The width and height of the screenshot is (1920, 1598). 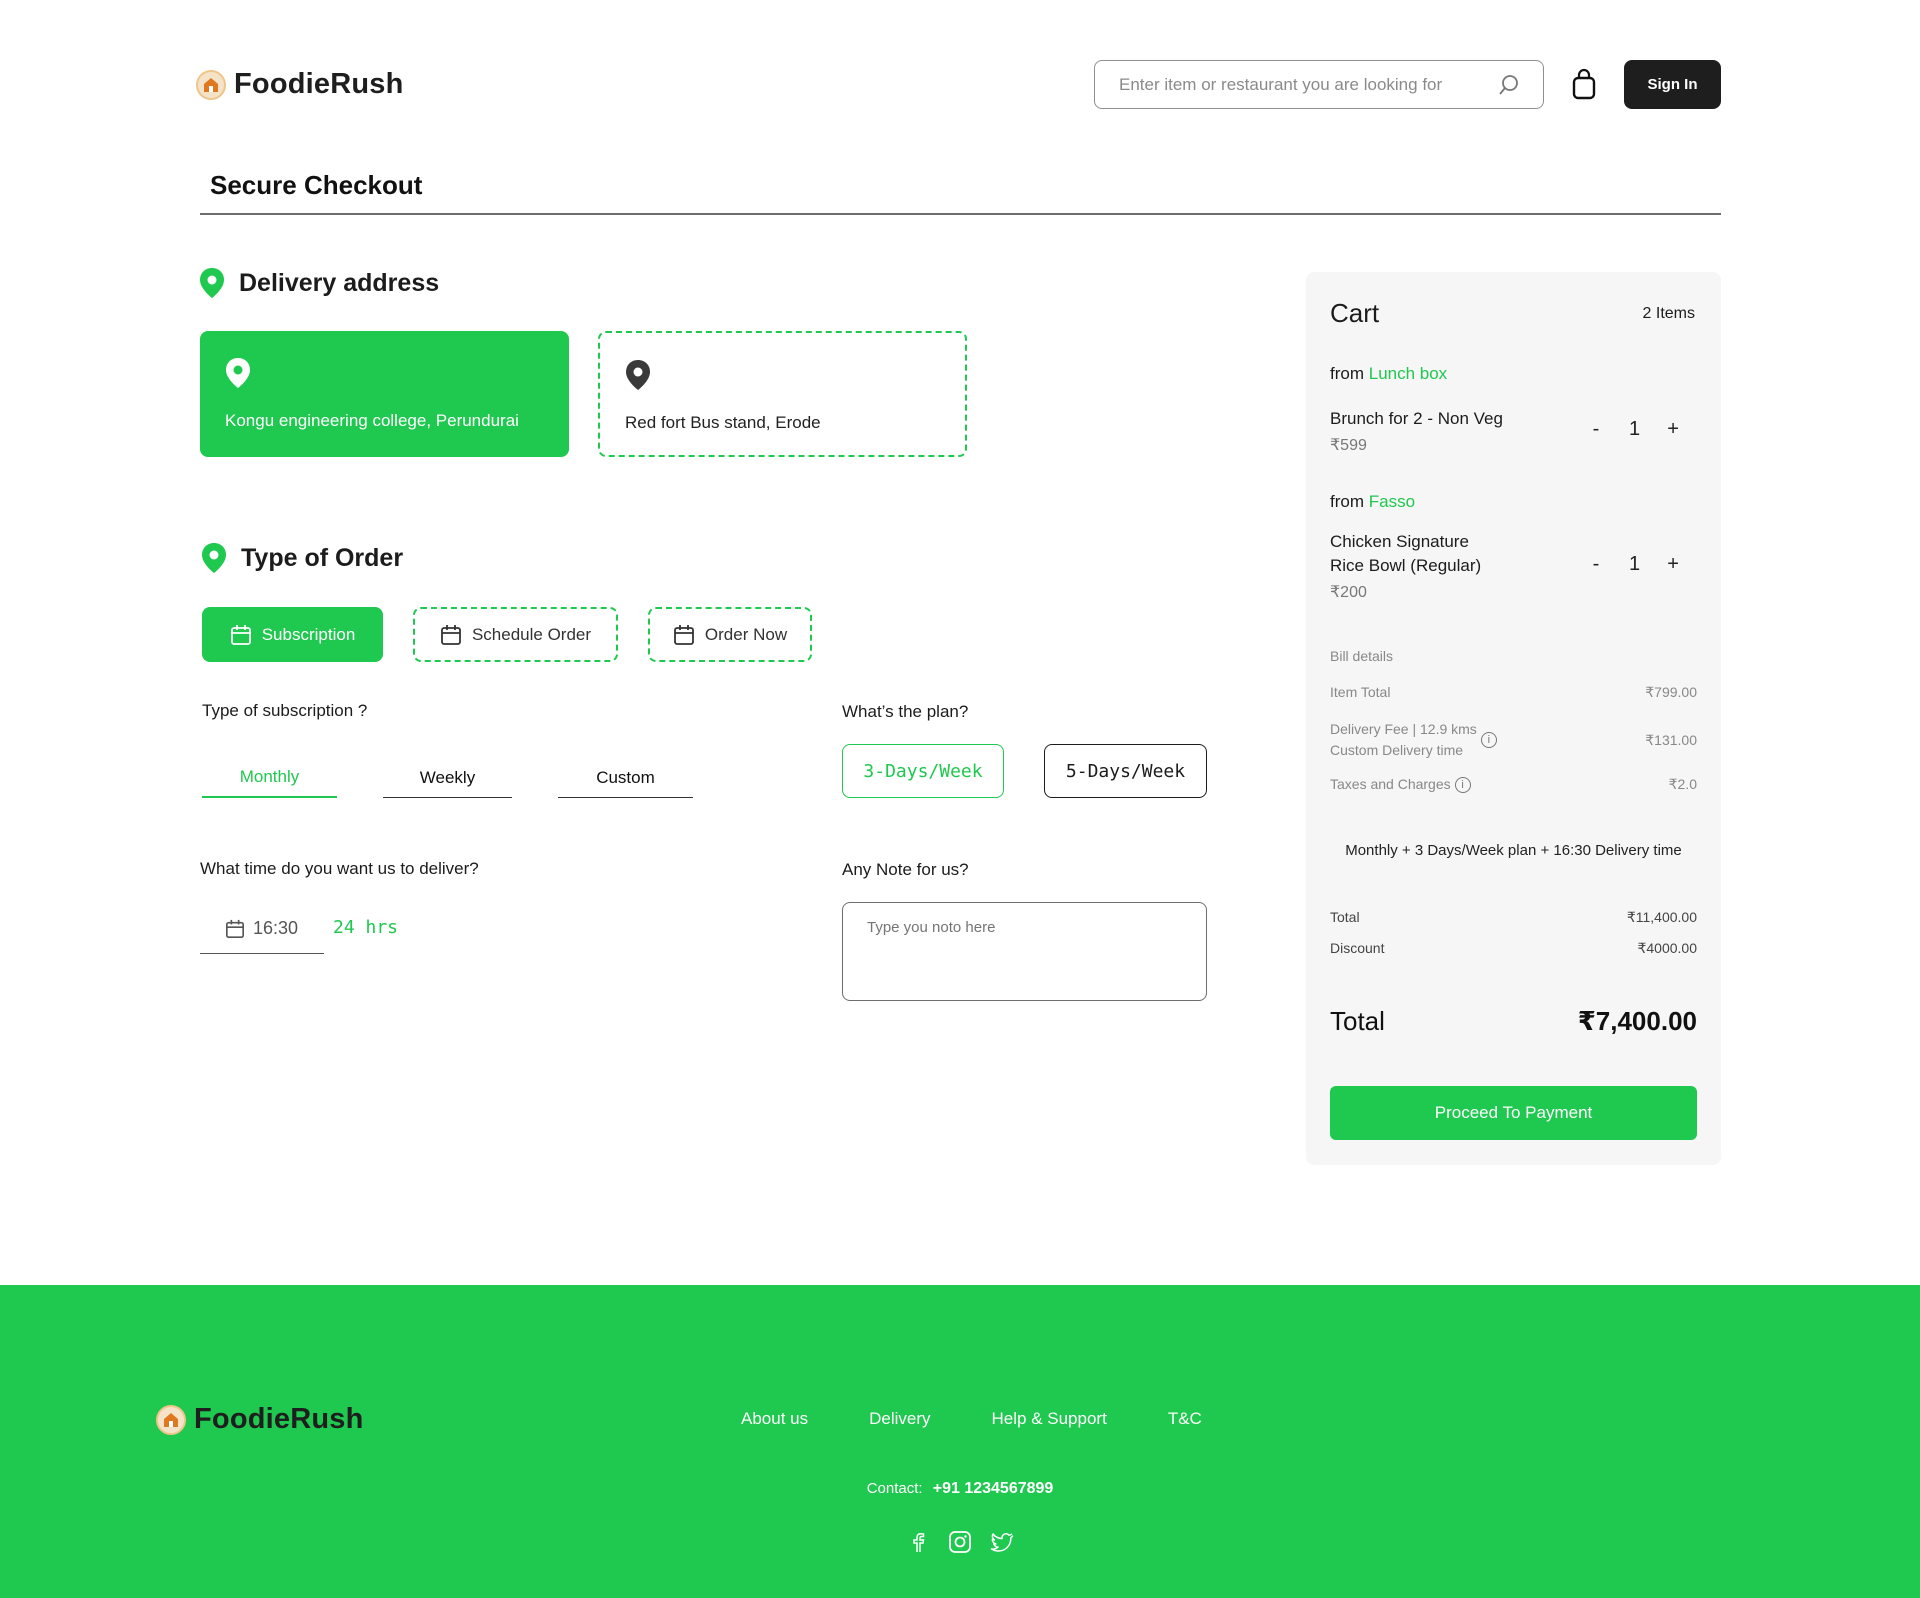 I want to click on delivery-address-heading: Delivery address, so click(x=319, y=283).